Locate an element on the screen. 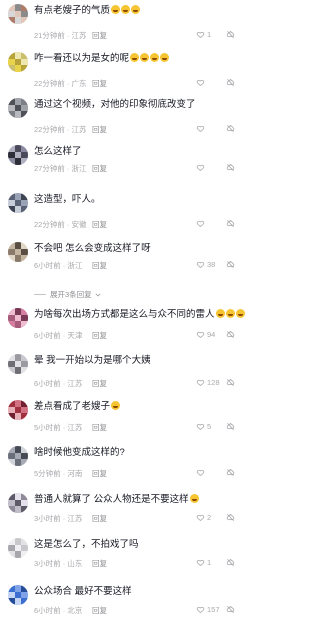 This screenshot has width=320, height=640. like-button: 128 is located at coordinates (208, 382).